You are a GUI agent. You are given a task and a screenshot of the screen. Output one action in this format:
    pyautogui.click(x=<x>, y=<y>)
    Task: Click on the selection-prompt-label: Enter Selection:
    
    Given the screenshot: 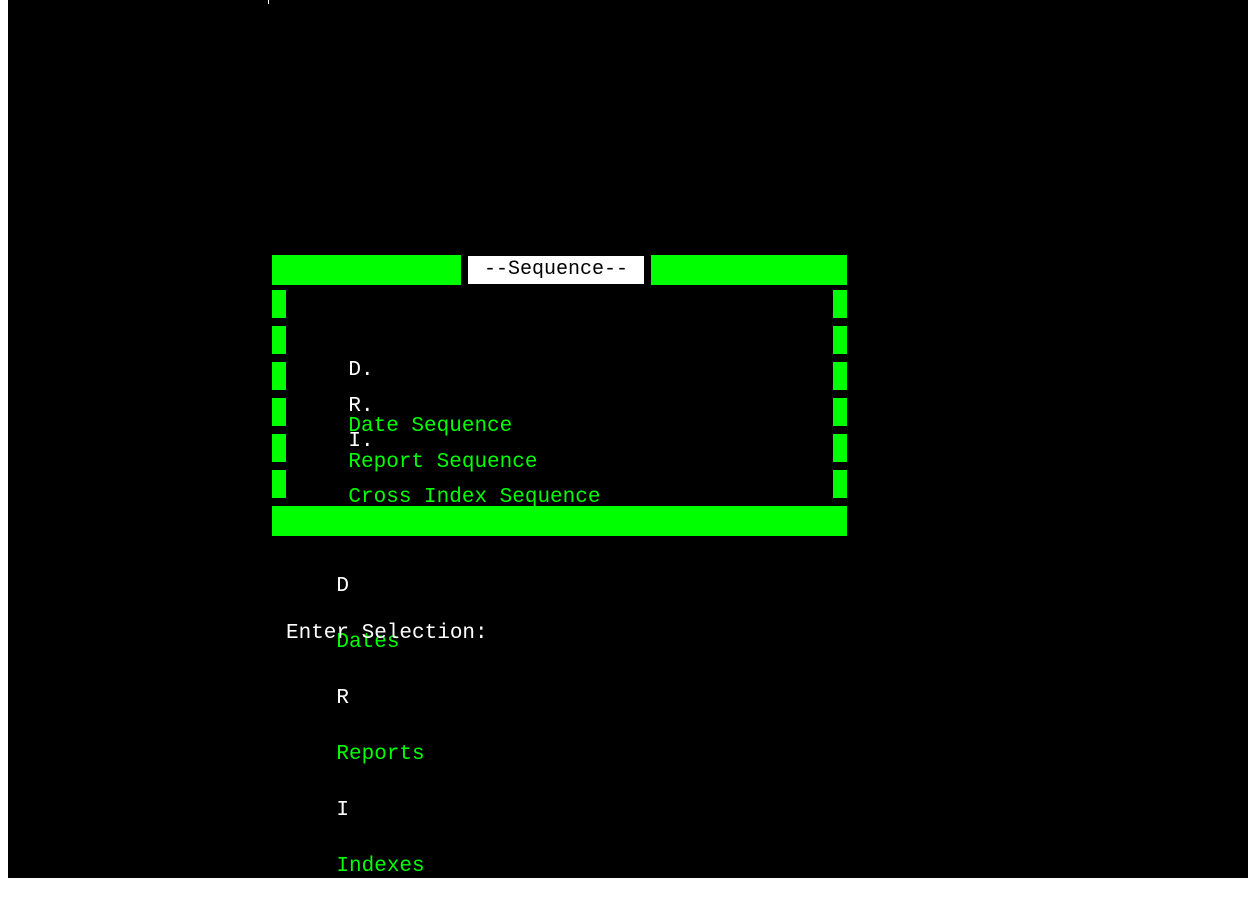 What is the action you would take?
    pyautogui.click(x=387, y=633)
    